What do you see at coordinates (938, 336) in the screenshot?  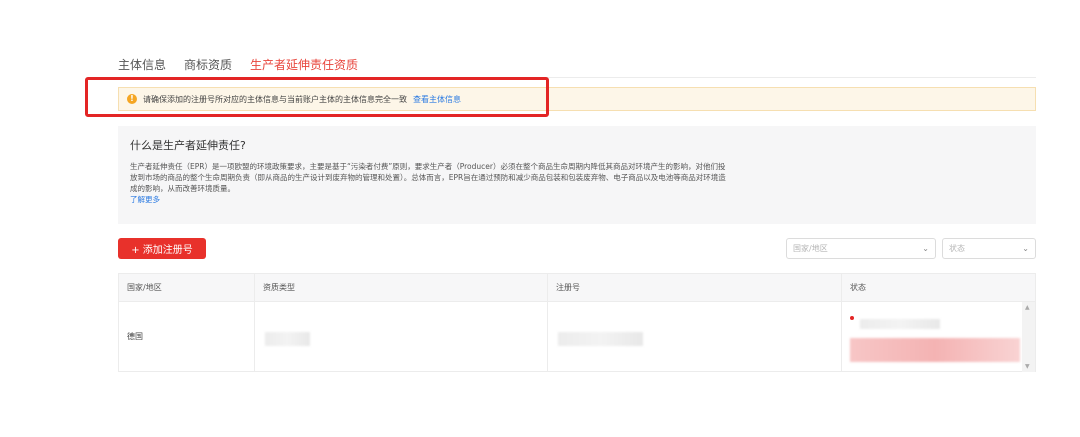 I see `cell-status` at bounding box center [938, 336].